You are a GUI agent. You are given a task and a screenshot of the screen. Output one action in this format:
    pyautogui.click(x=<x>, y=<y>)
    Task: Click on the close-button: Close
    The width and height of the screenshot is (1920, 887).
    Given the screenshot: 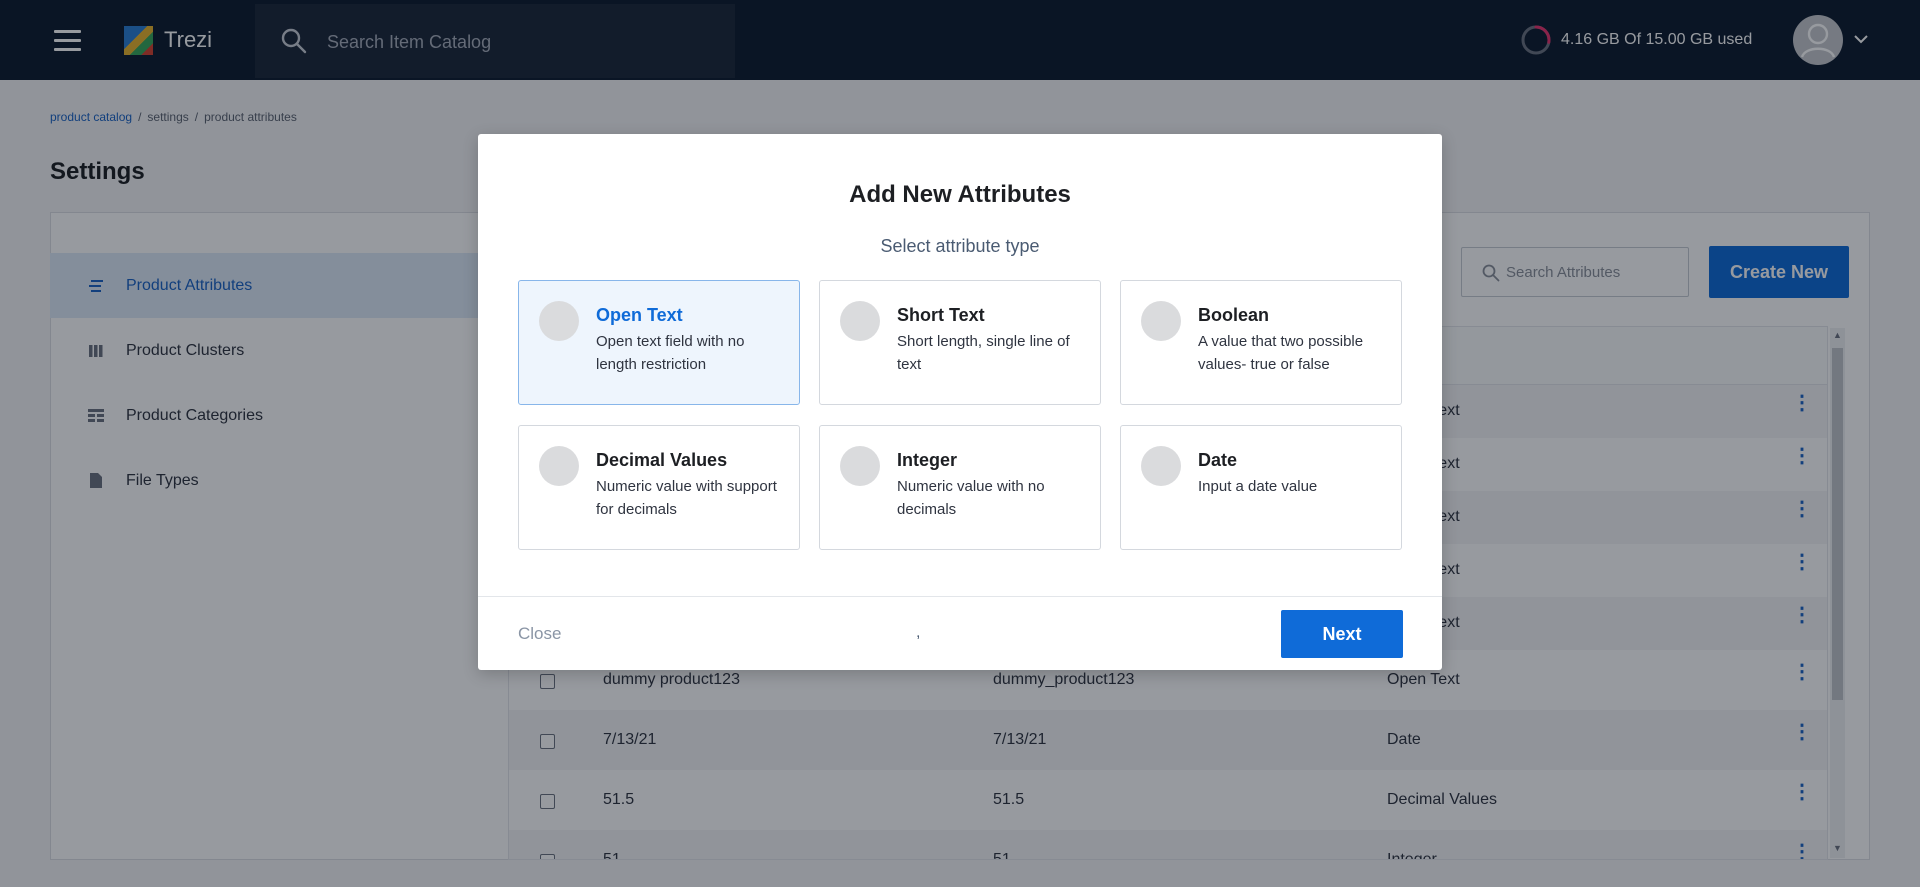 What is the action you would take?
    pyautogui.click(x=539, y=634)
    